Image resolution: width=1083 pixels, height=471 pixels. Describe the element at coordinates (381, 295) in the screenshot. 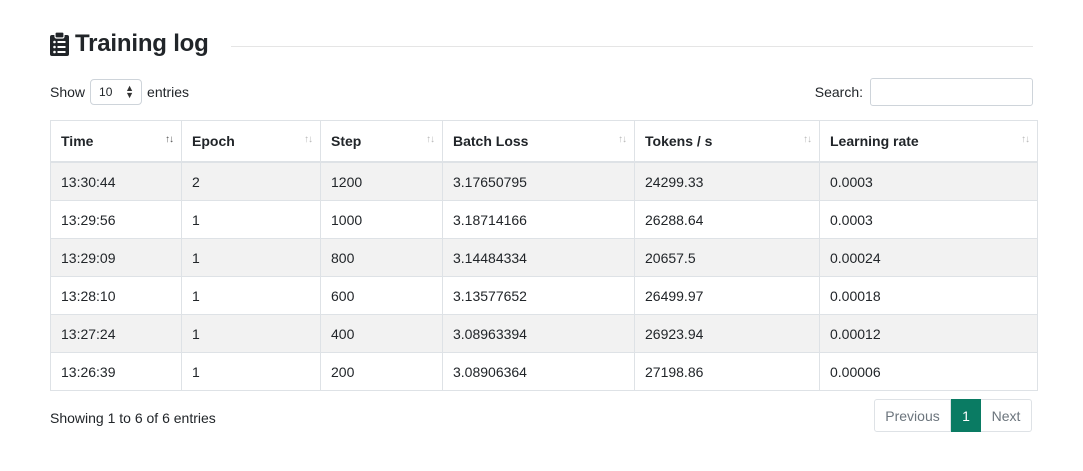

I see `cell-step: 600` at that location.